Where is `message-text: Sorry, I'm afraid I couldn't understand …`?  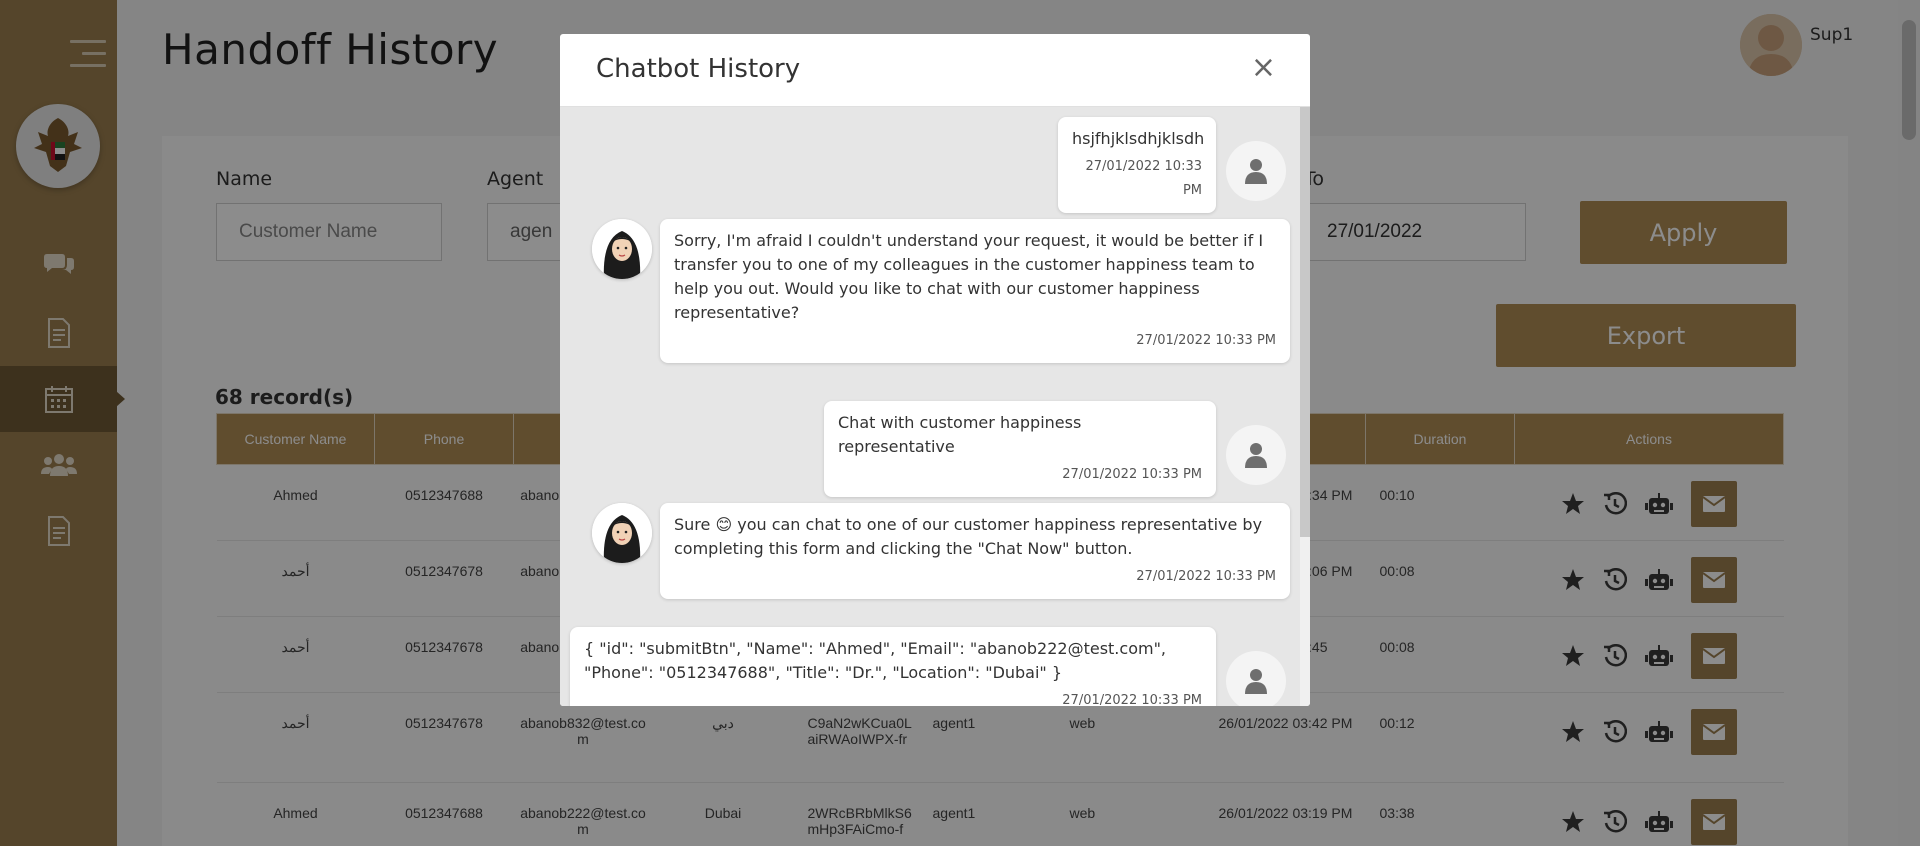 message-text: Sorry, I'm afraid I couldn't understand … is located at coordinates (969, 276).